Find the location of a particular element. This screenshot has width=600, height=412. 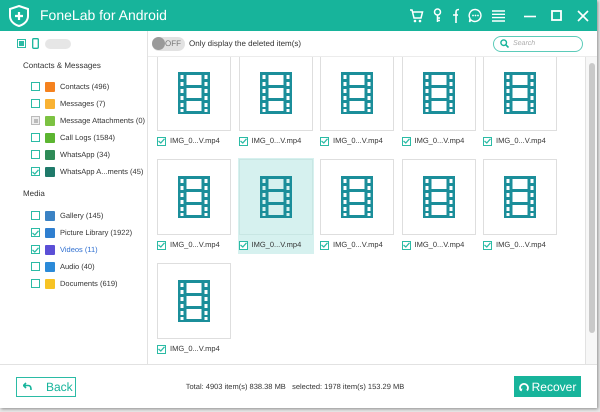

scrollbar is located at coordinates (591, 210).